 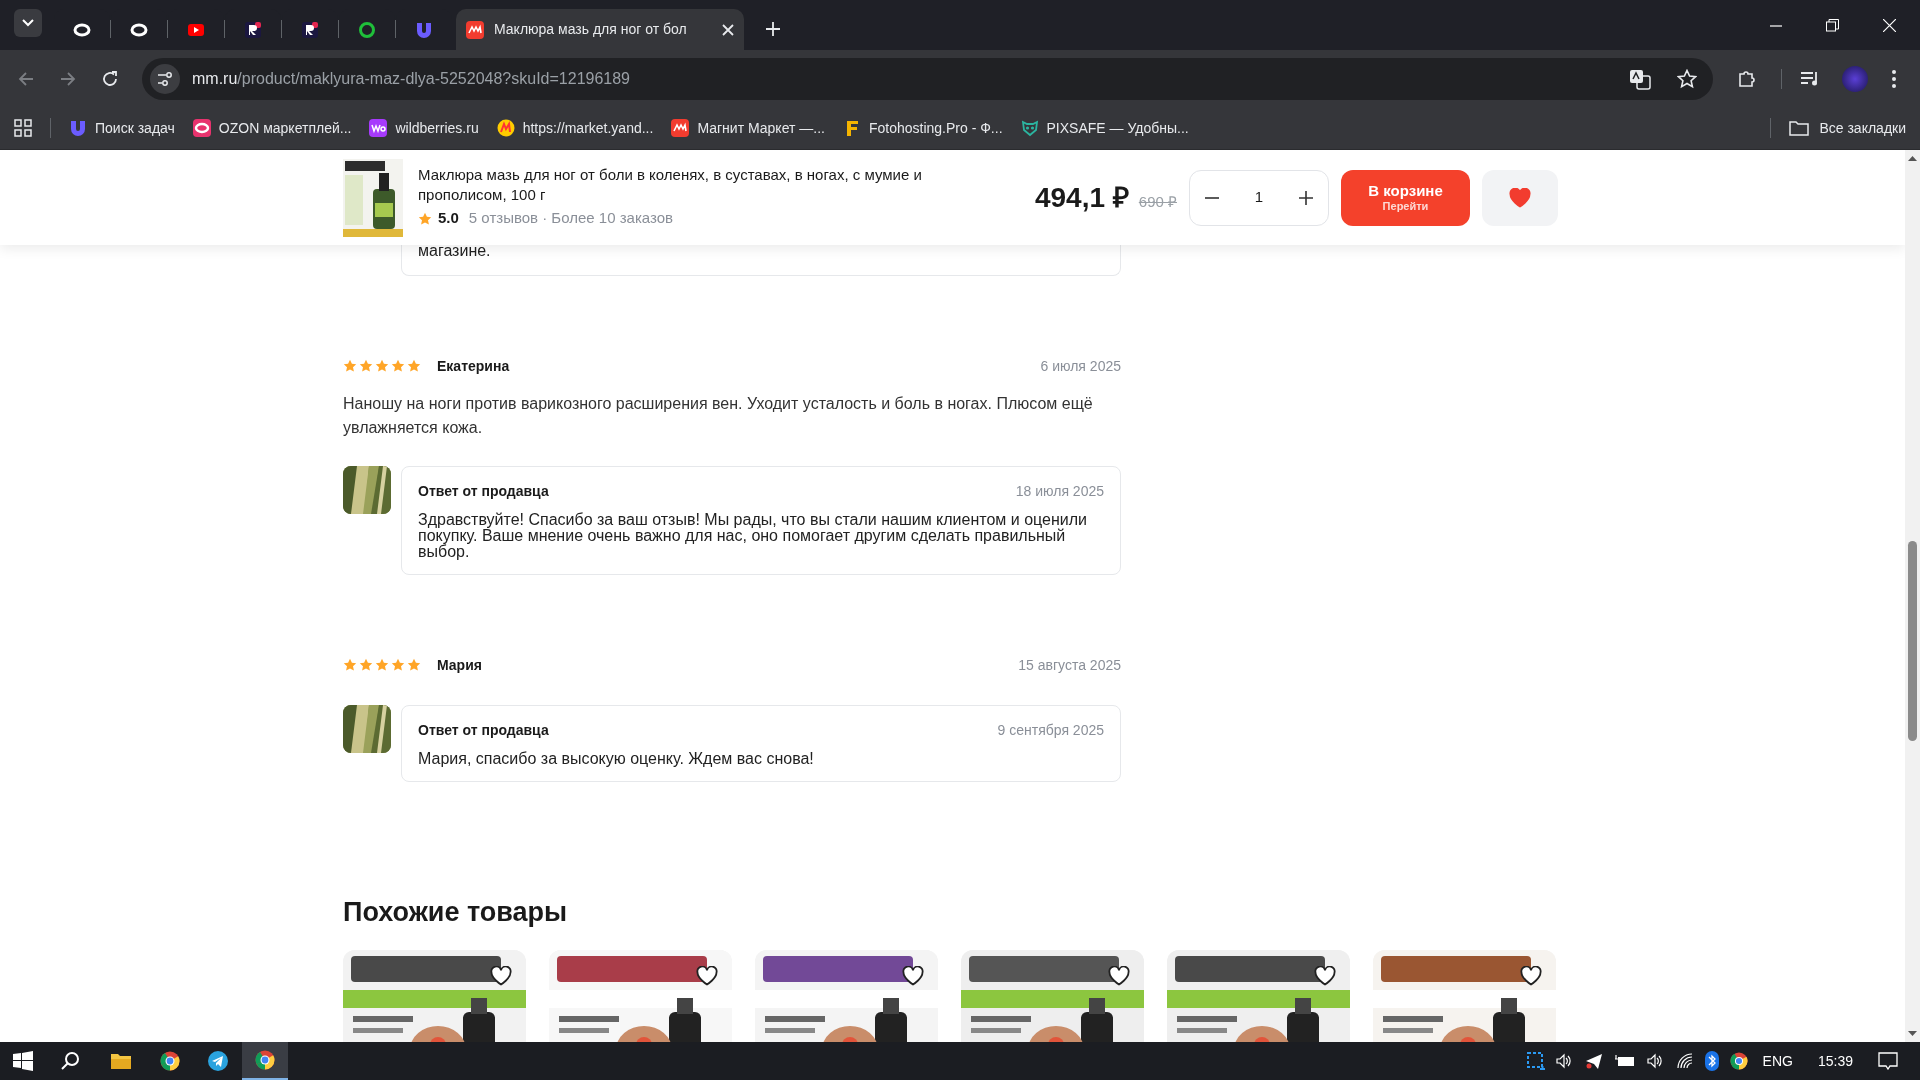 I want to click on quantity-stepper: 1, so click(x=1259, y=197).